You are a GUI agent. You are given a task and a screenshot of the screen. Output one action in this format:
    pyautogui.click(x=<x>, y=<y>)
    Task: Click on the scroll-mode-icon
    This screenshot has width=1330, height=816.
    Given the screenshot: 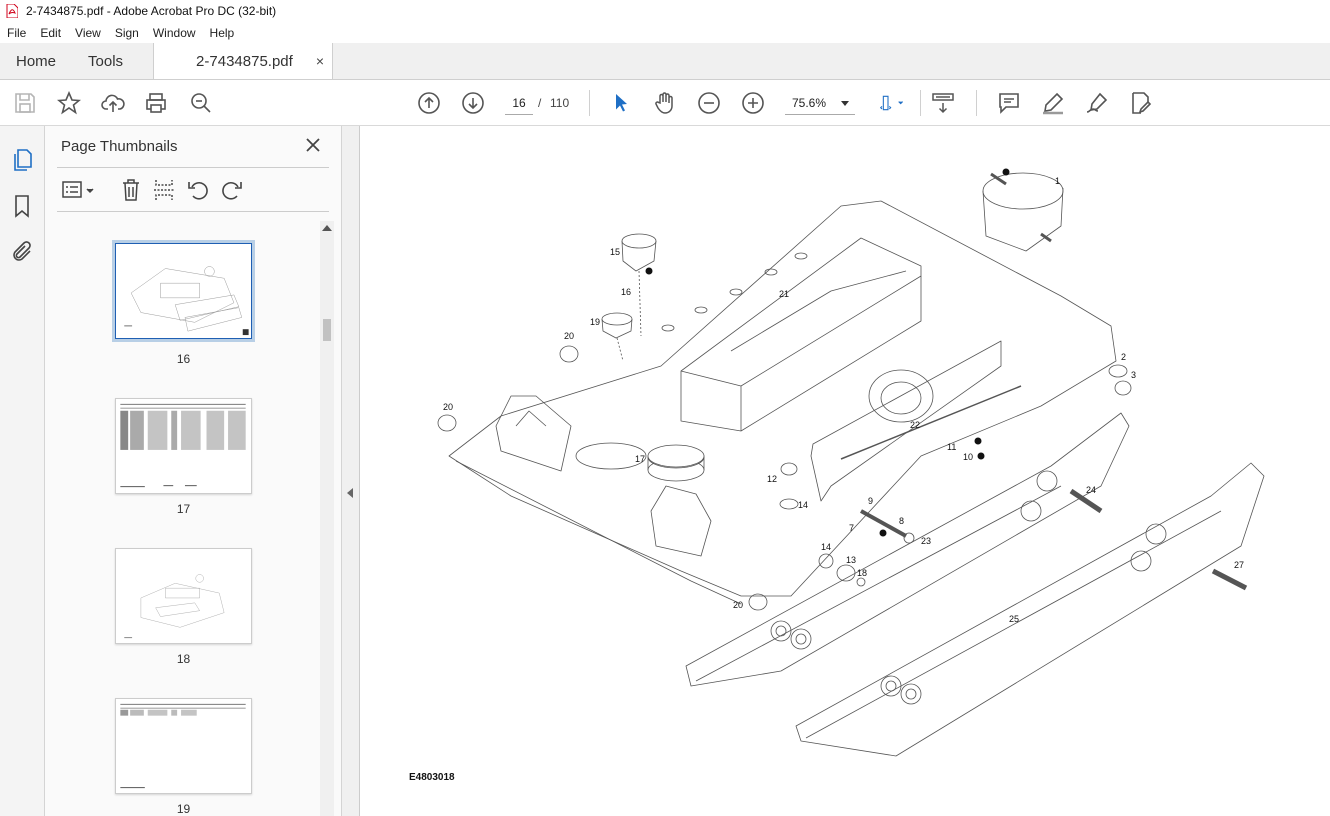 What is the action you would take?
    pyautogui.click(x=943, y=103)
    